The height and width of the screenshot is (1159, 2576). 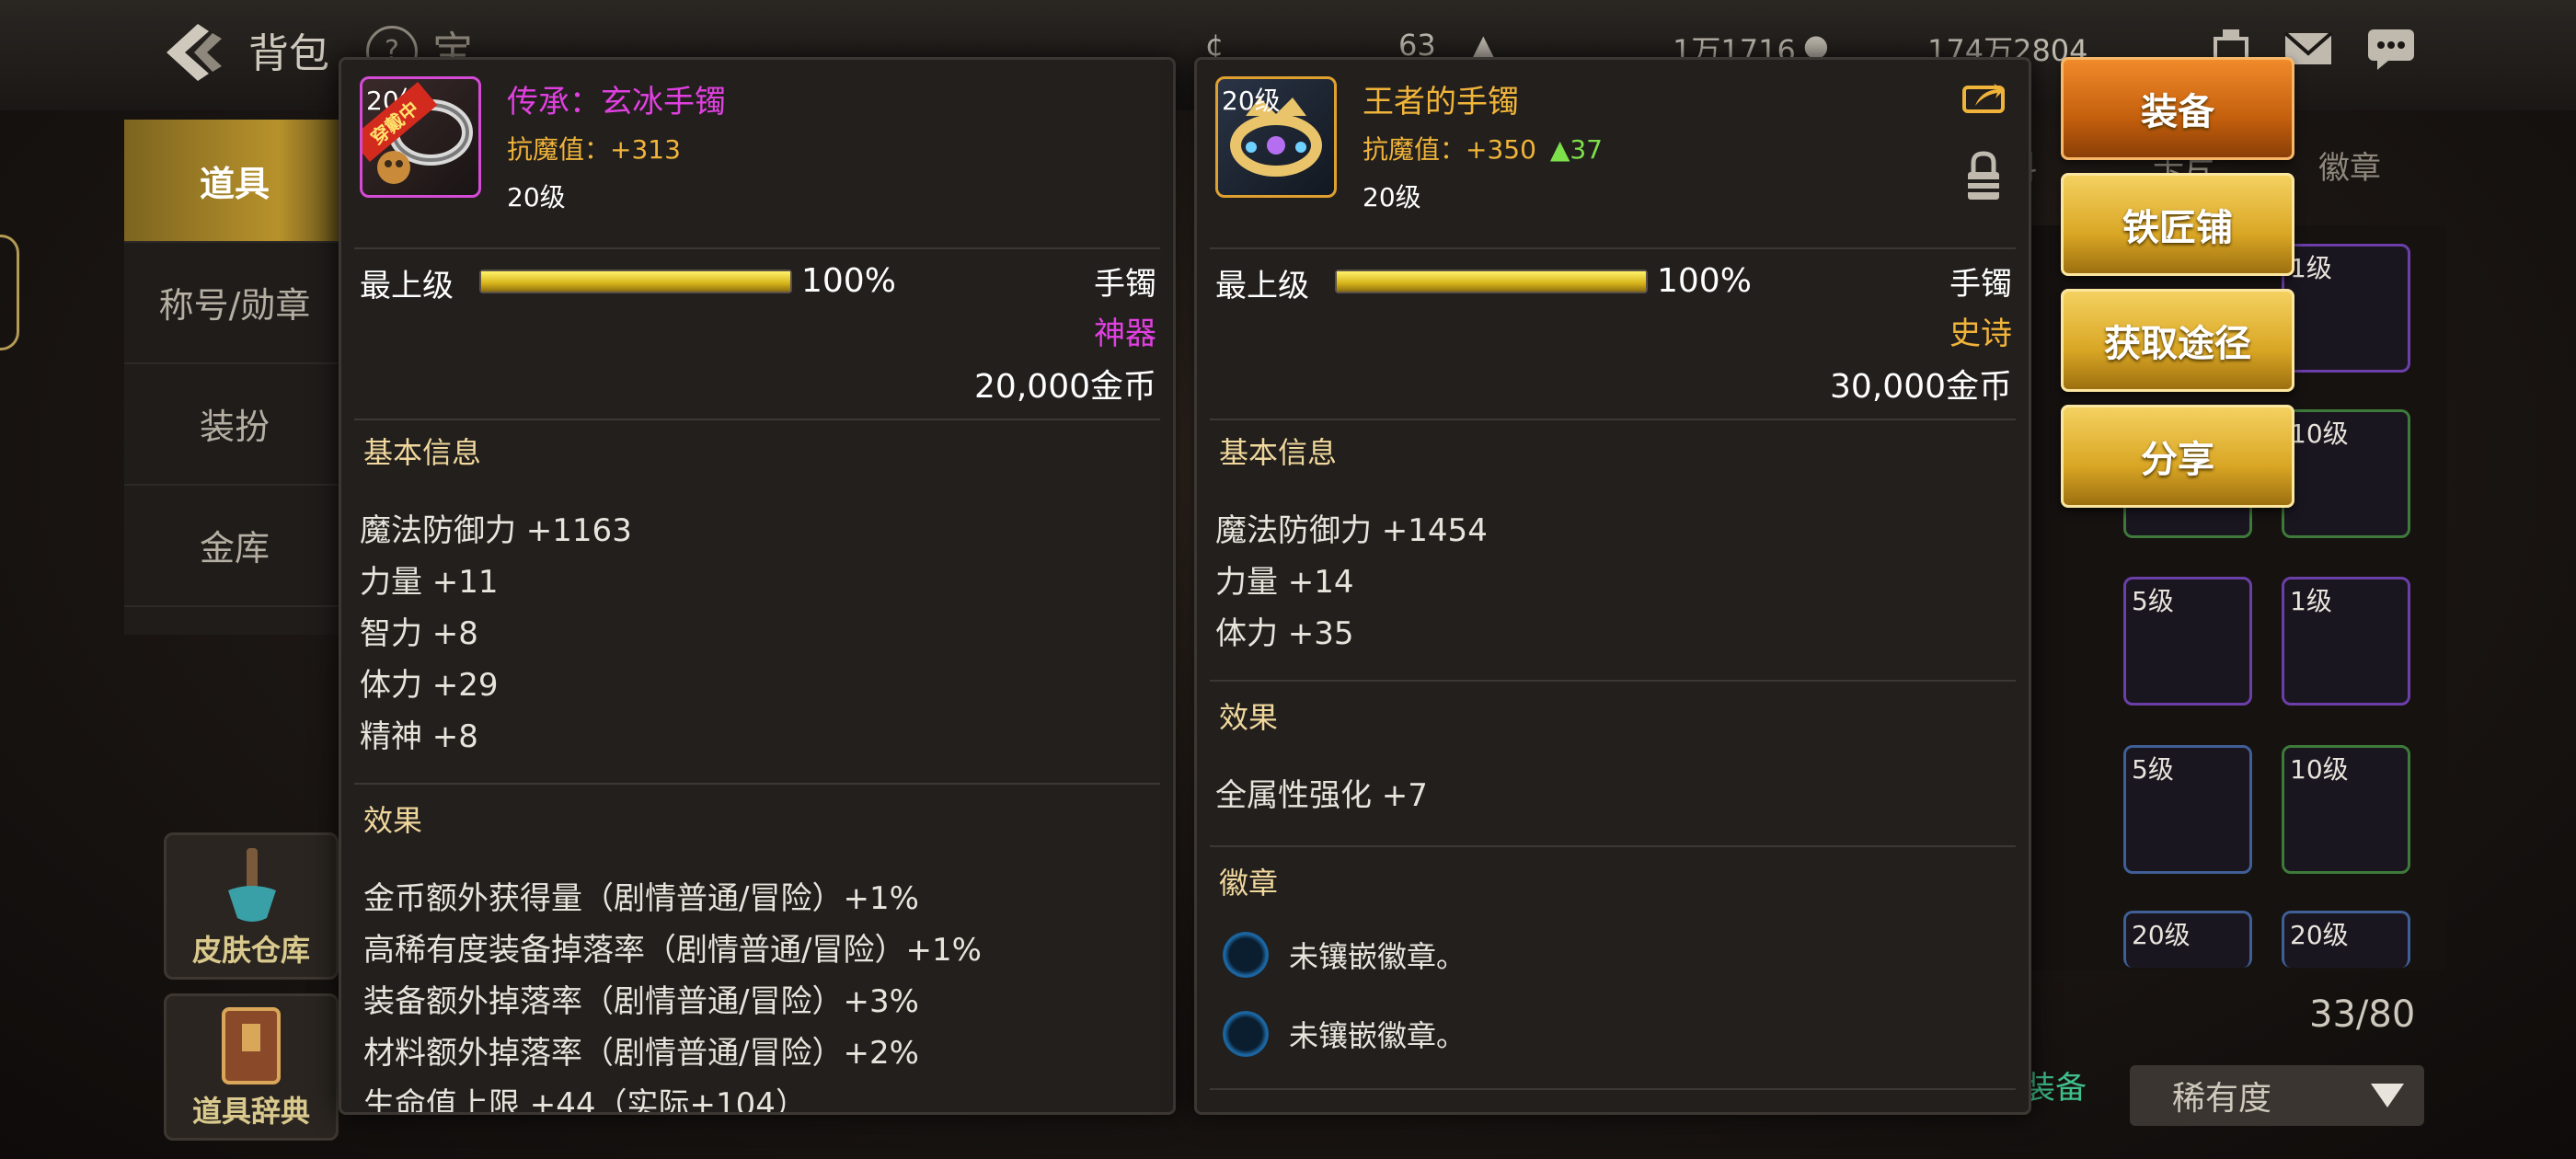 I want to click on skin-storage-button: 皮肤仓库, so click(x=252, y=906).